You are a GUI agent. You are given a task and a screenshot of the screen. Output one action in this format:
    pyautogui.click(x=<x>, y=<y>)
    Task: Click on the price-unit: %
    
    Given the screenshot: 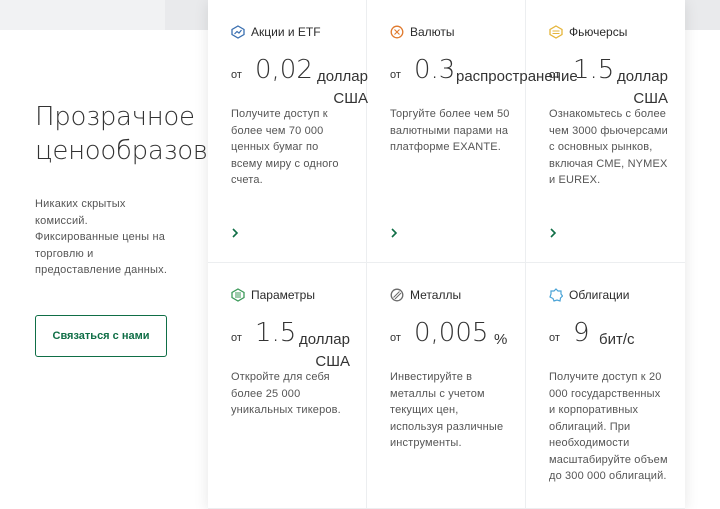 What is the action you would take?
    pyautogui.click(x=500, y=340)
    